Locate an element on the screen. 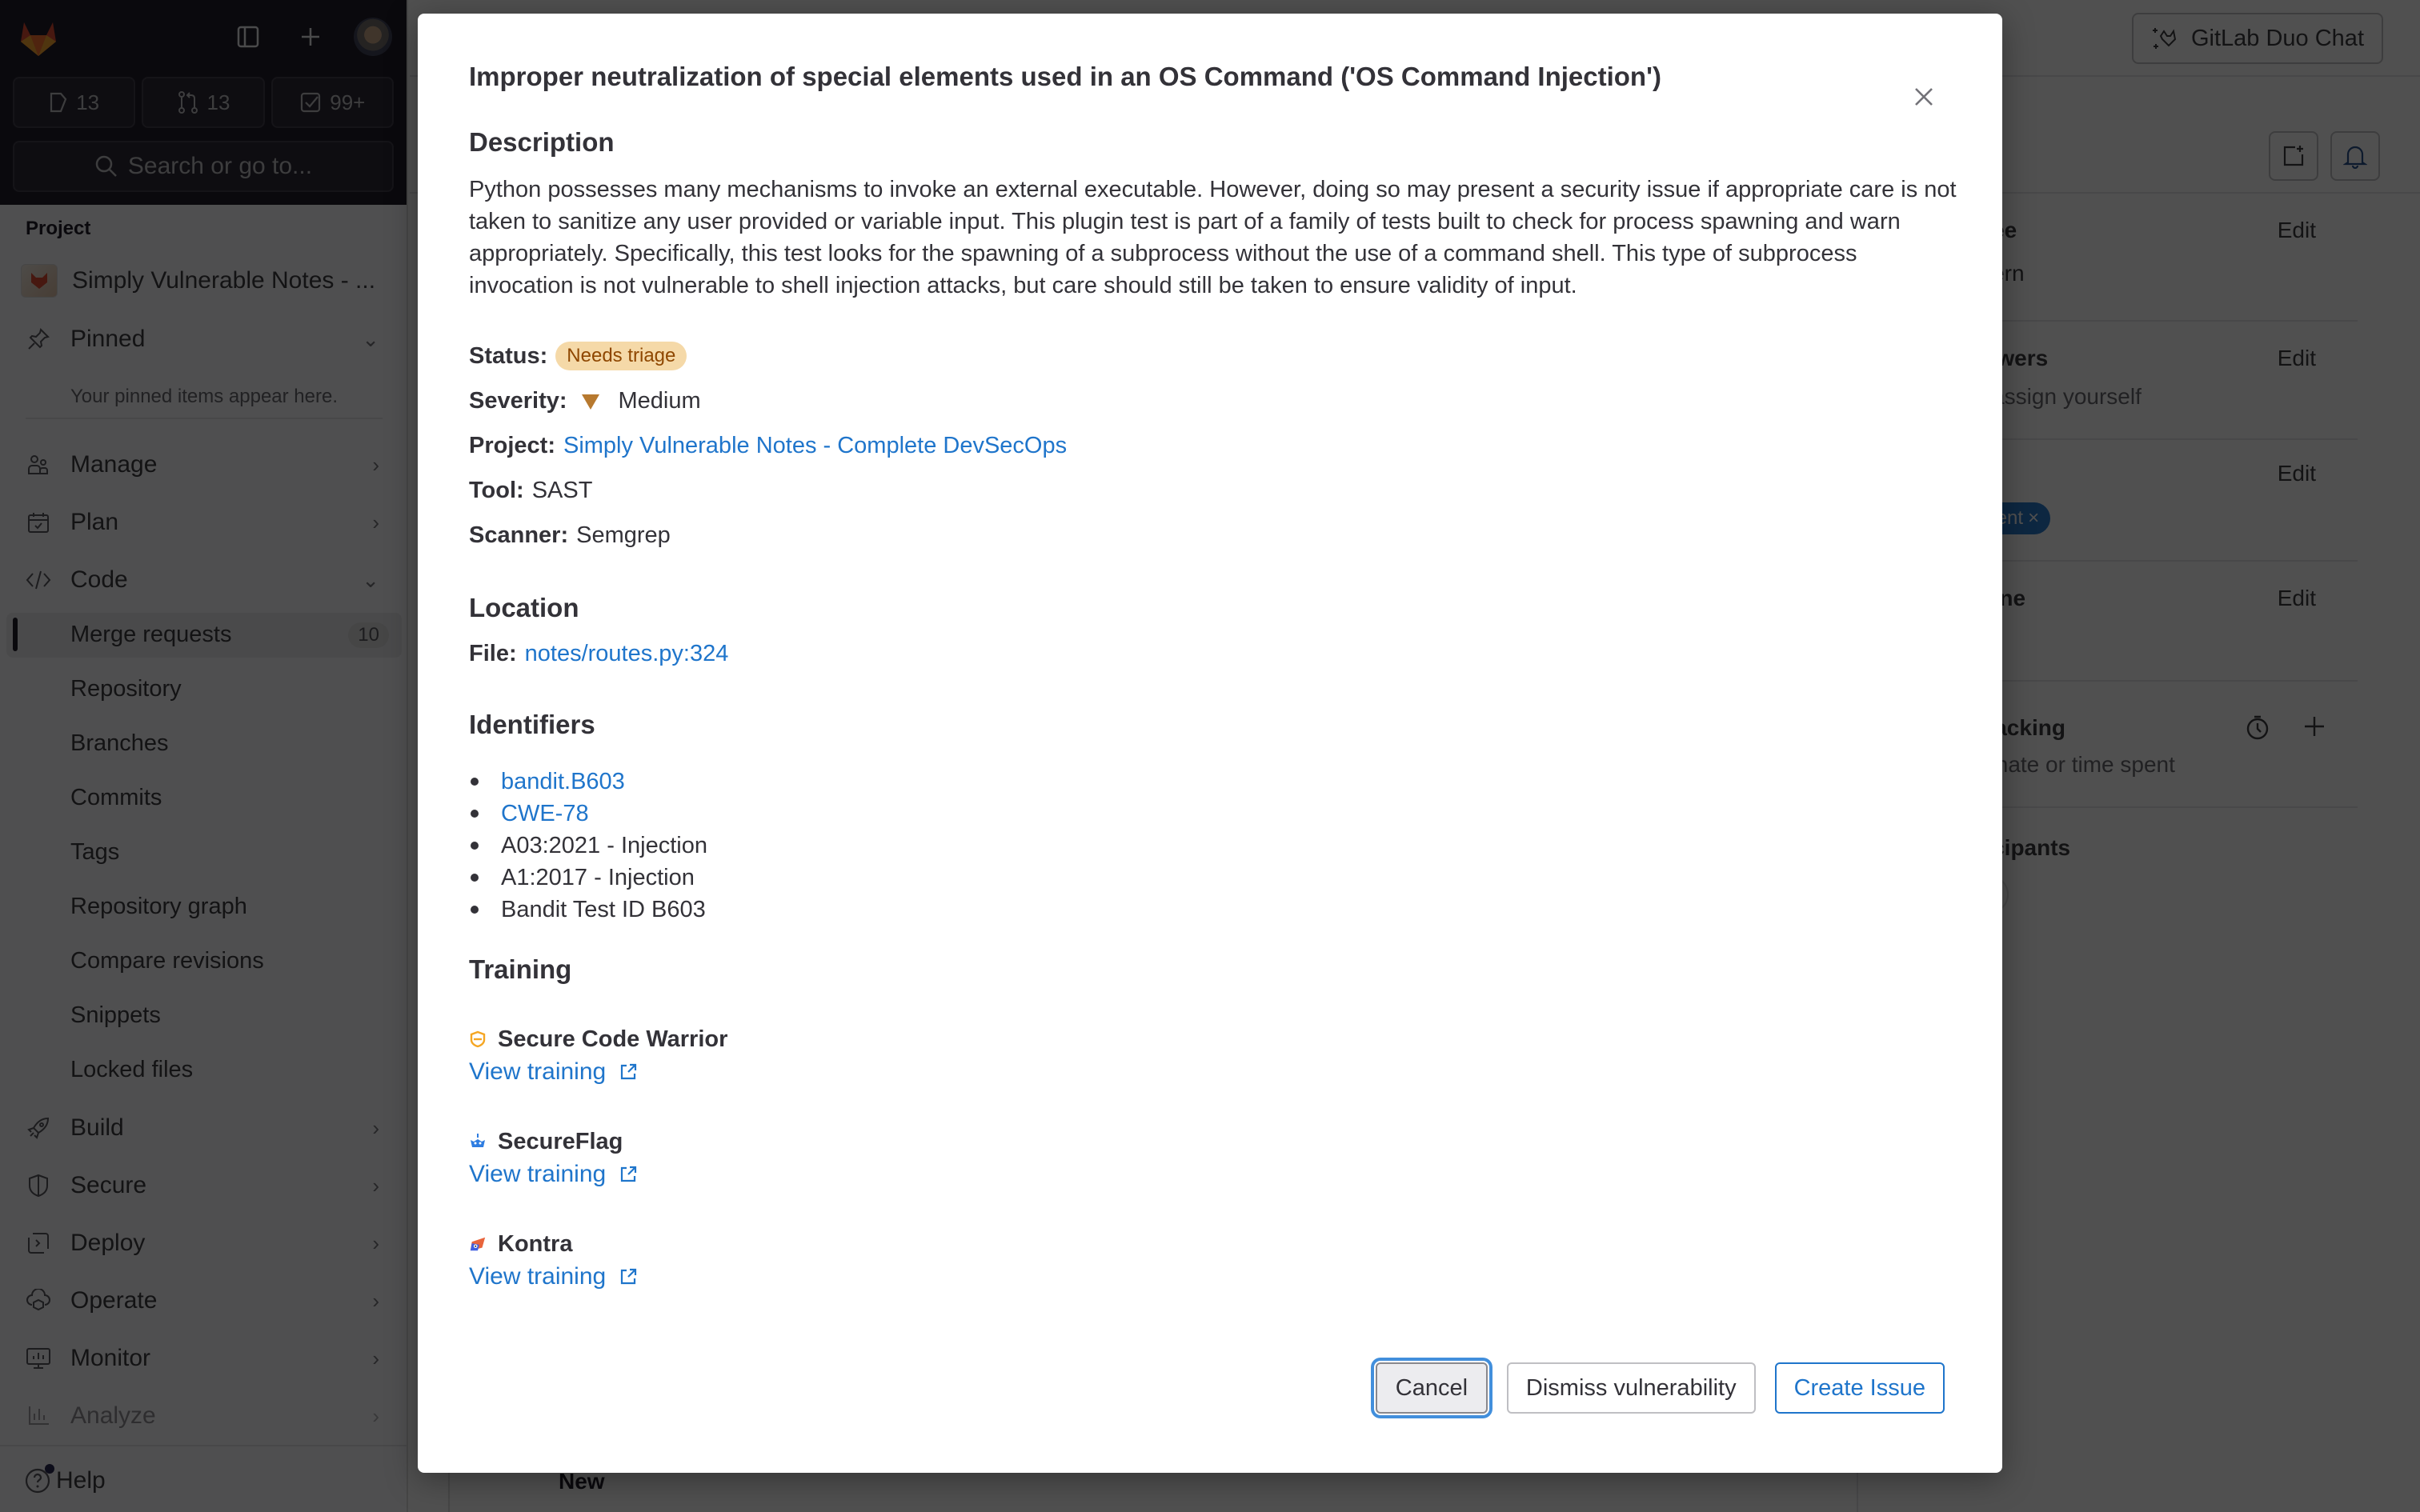  identifier-item: Bandit Test ID B603 is located at coordinates (588, 910).